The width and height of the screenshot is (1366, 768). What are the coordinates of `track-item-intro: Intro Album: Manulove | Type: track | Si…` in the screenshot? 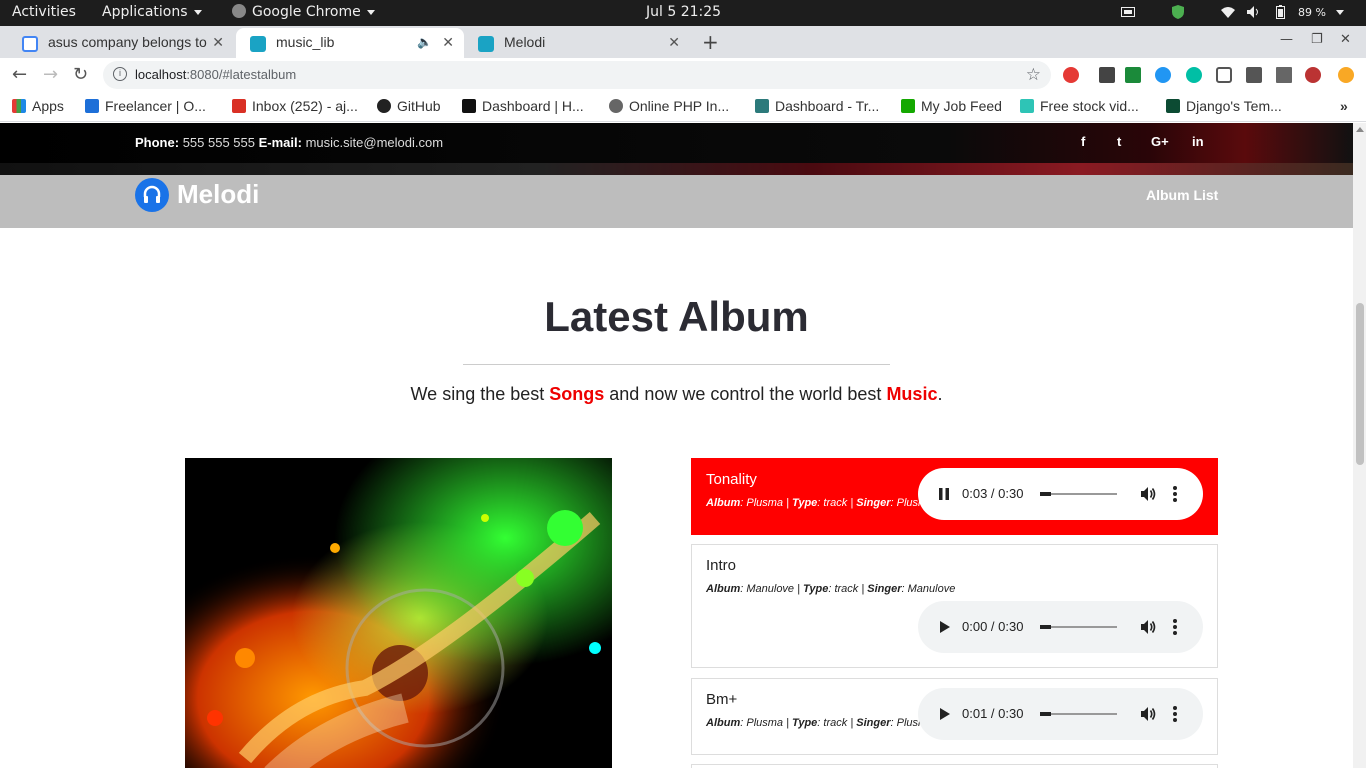 It's located at (954, 606).